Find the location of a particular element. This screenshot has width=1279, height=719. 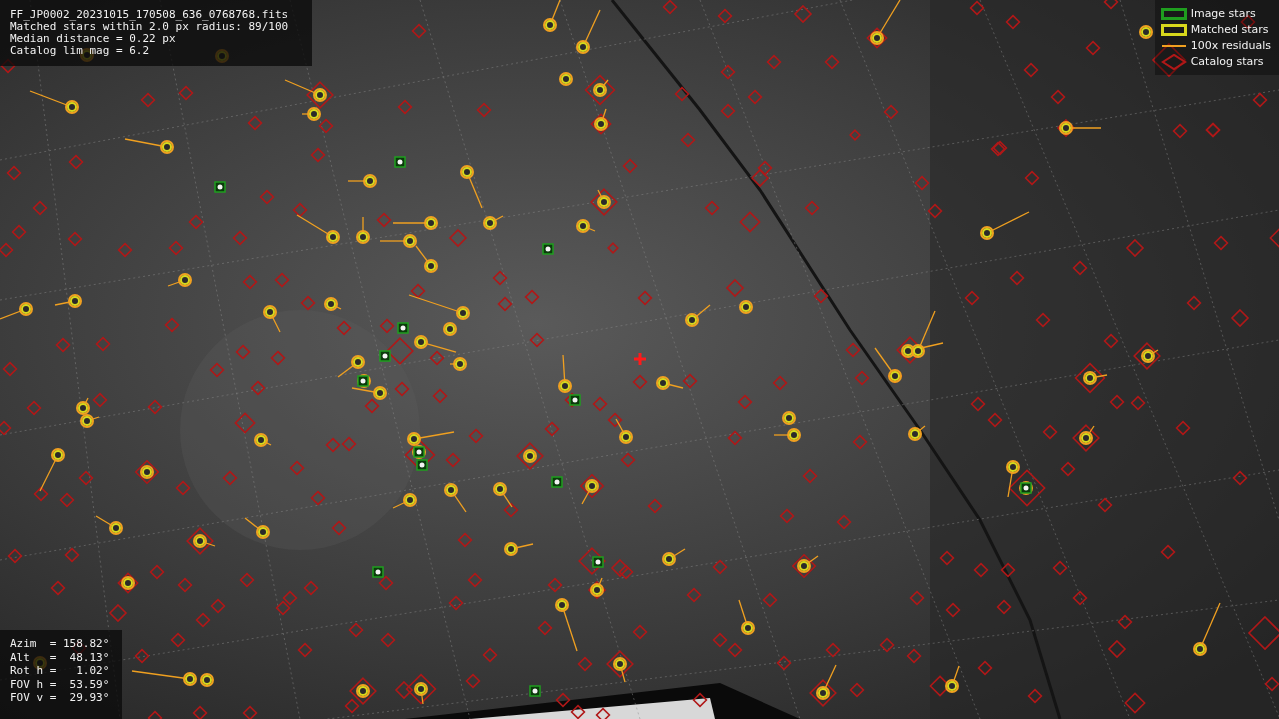

info-text: Median distance = 0.22 px is located at coordinates (93, 39).